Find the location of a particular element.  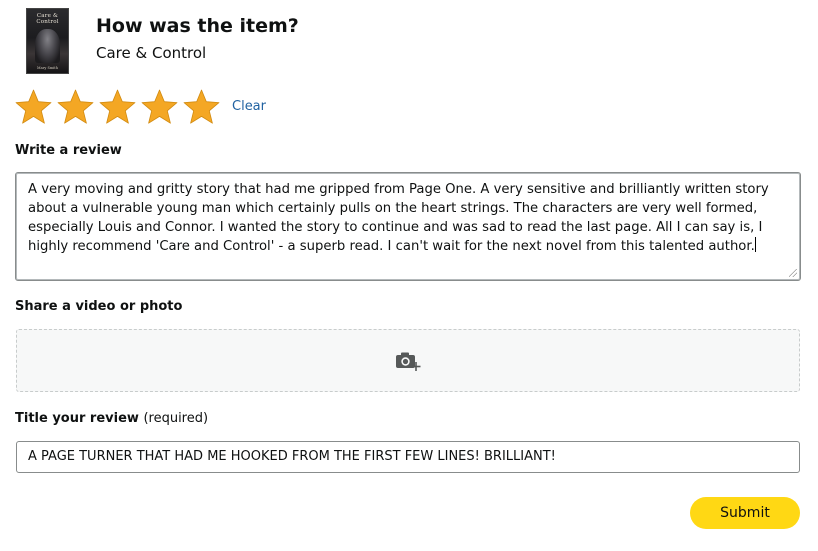

title-label: Title your review (required) is located at coordinates (111, 418).